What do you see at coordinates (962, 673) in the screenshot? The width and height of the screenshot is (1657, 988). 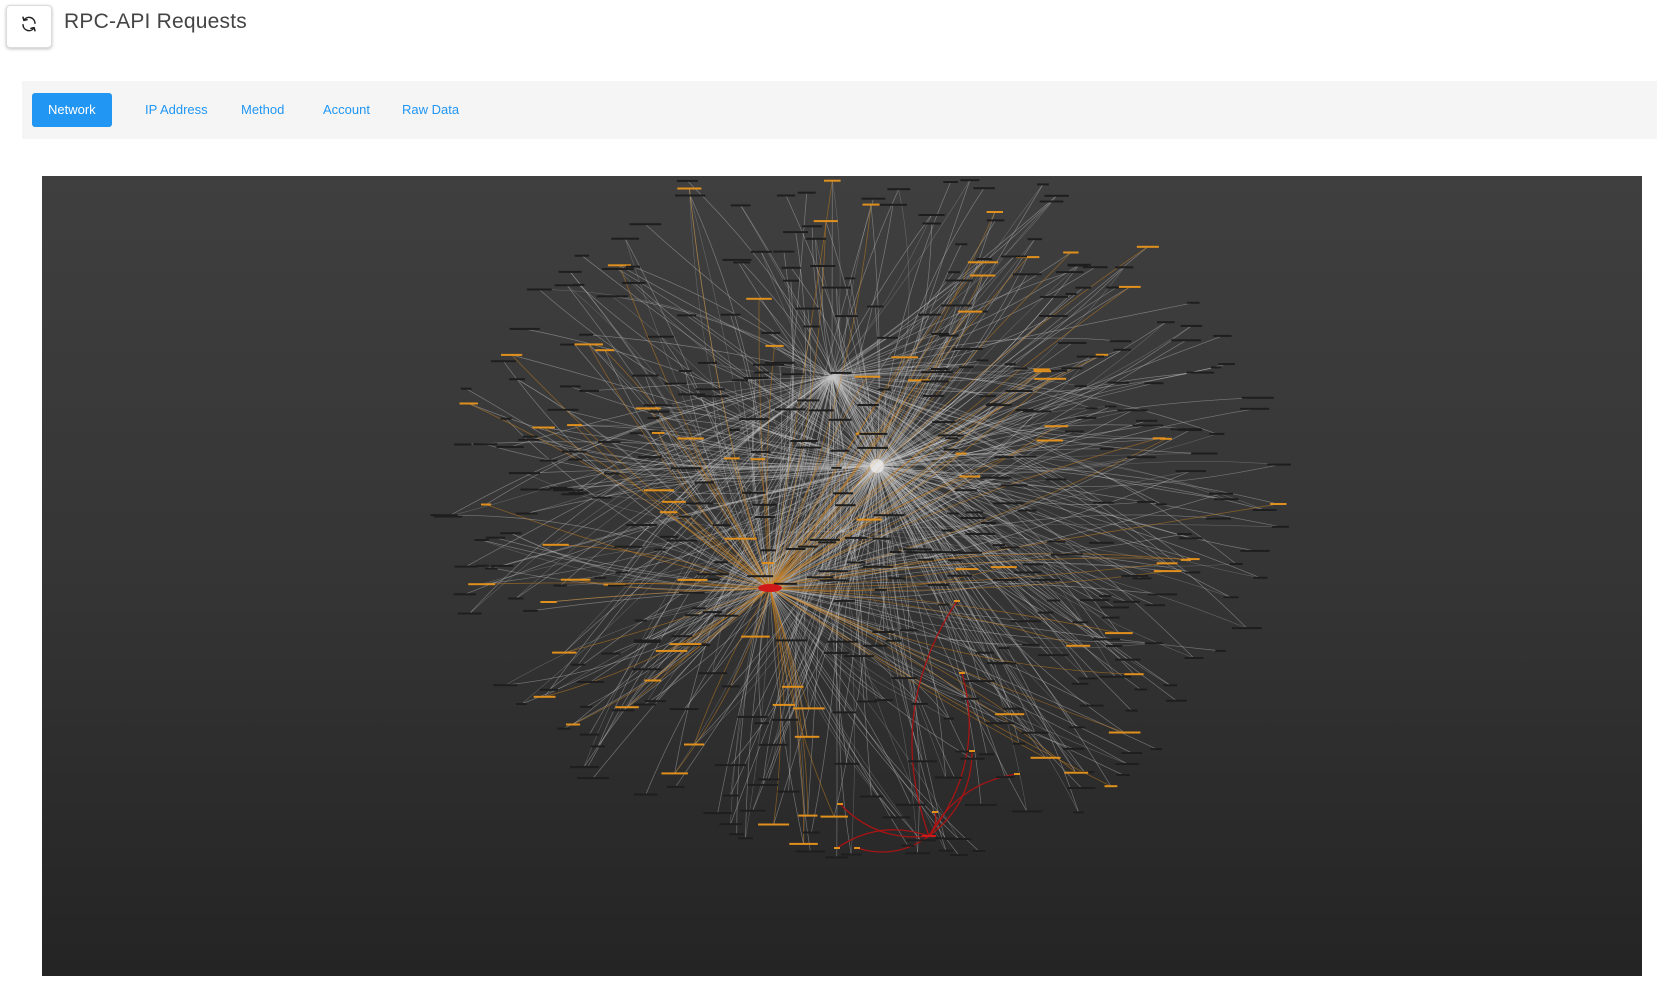 I see `graph-node-alert-target` at bounding box center [962, 673].